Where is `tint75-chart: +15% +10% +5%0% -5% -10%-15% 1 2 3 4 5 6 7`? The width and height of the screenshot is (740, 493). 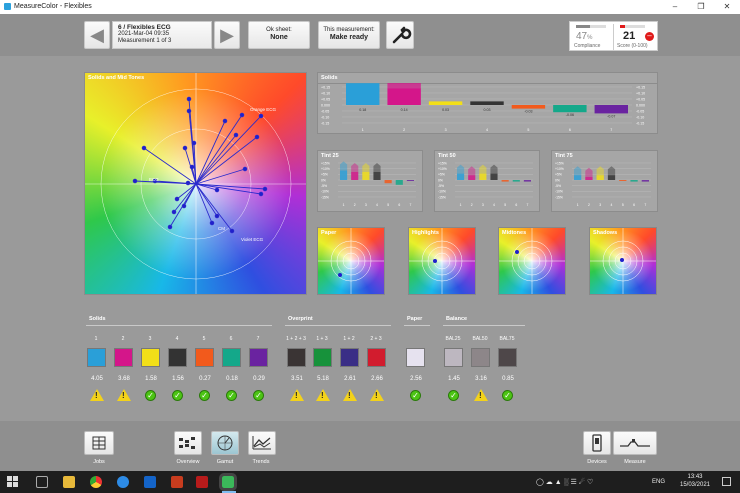
tint75-chart: +15% +10% +5%0% -5% -10%-15% 1 2 3 4 5 6 7 is located at coordinates (603, 184).